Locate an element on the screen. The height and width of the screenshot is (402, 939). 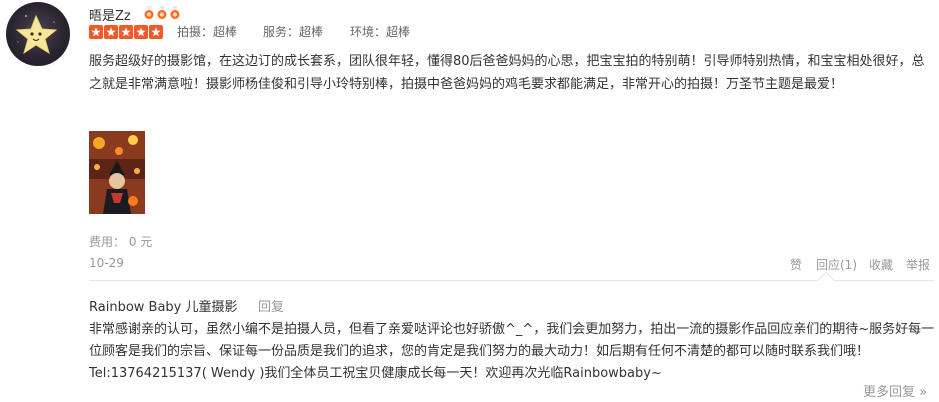
review-photo-thumbnail is located at coordinates (117, 172).